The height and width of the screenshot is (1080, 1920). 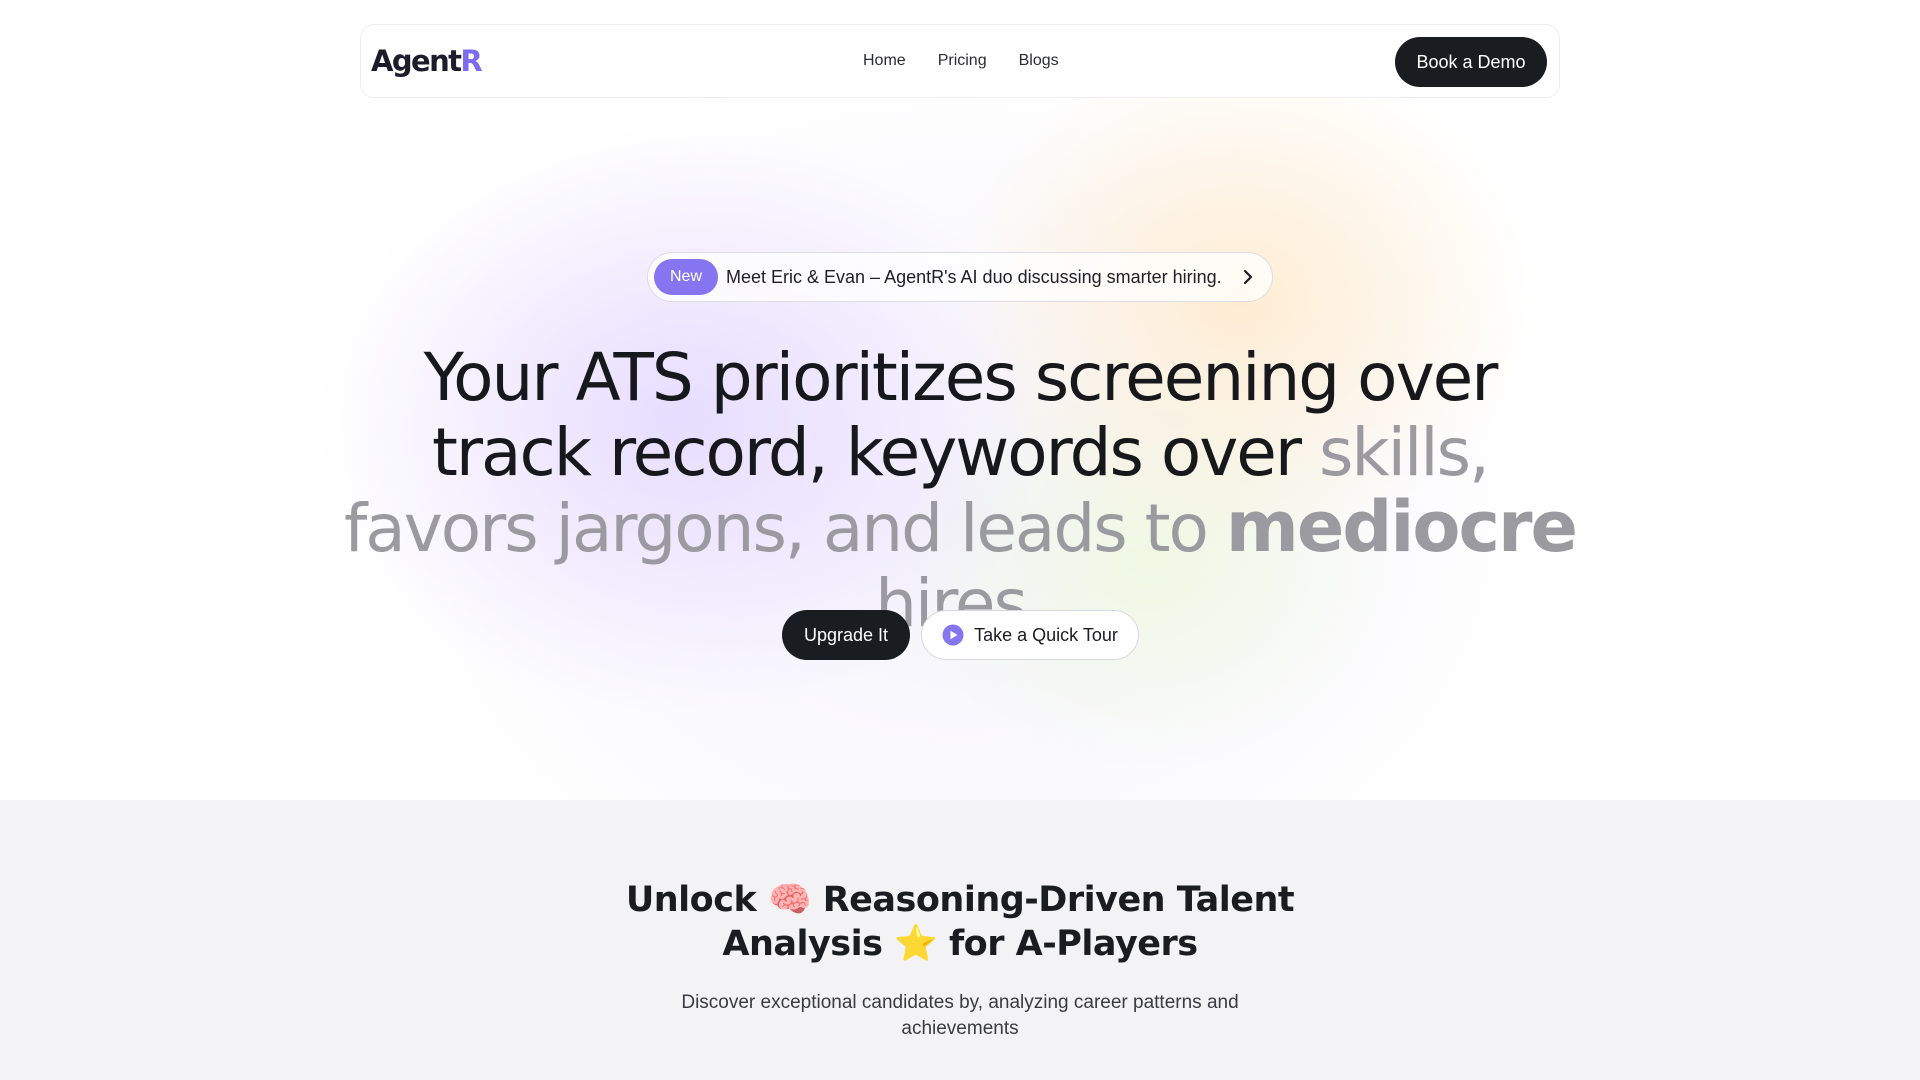 What do you see at coordinates (916, 944) in the screenshot?
I see `star-icon: ⭐` at bounding box center [916, 944].